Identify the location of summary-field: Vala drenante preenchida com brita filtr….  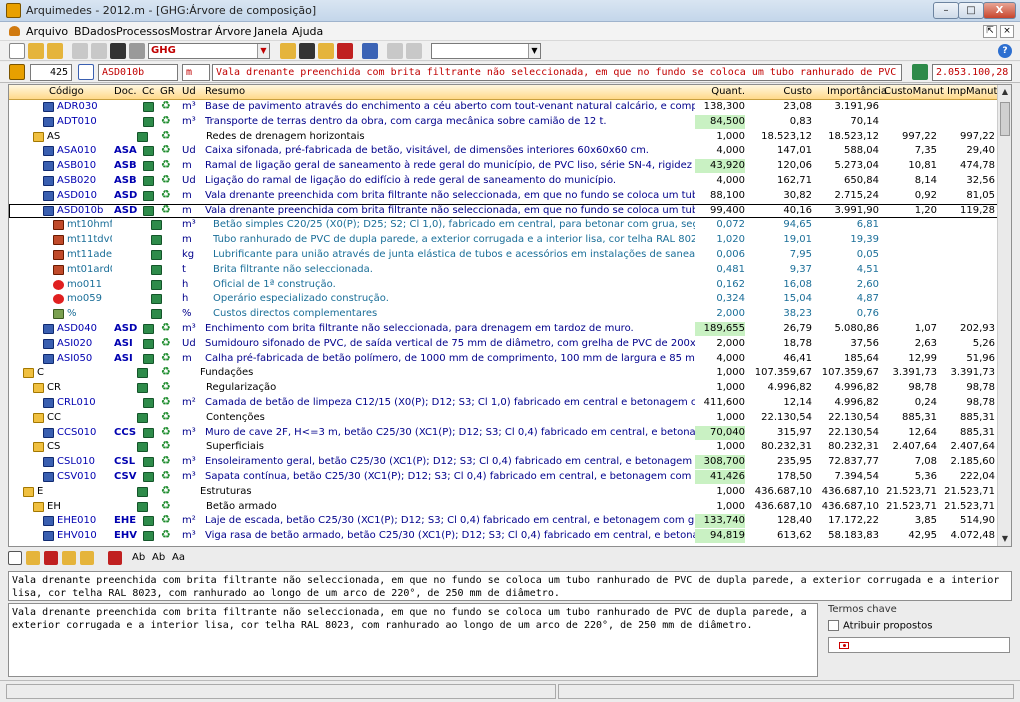
(557, 72).